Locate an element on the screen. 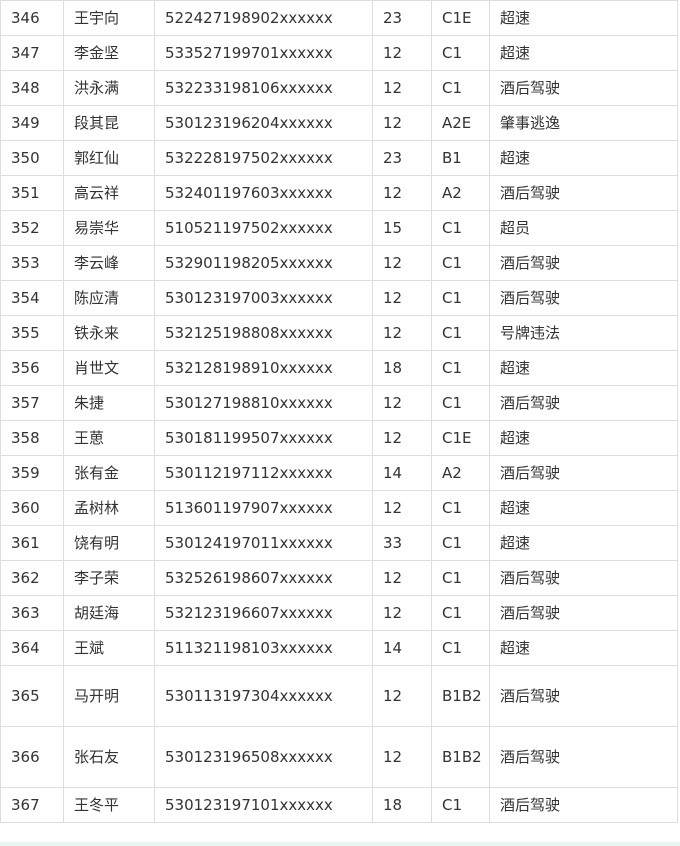 The image size is (680, 846). cell-number: 346 is located at coordinates (32, 18).